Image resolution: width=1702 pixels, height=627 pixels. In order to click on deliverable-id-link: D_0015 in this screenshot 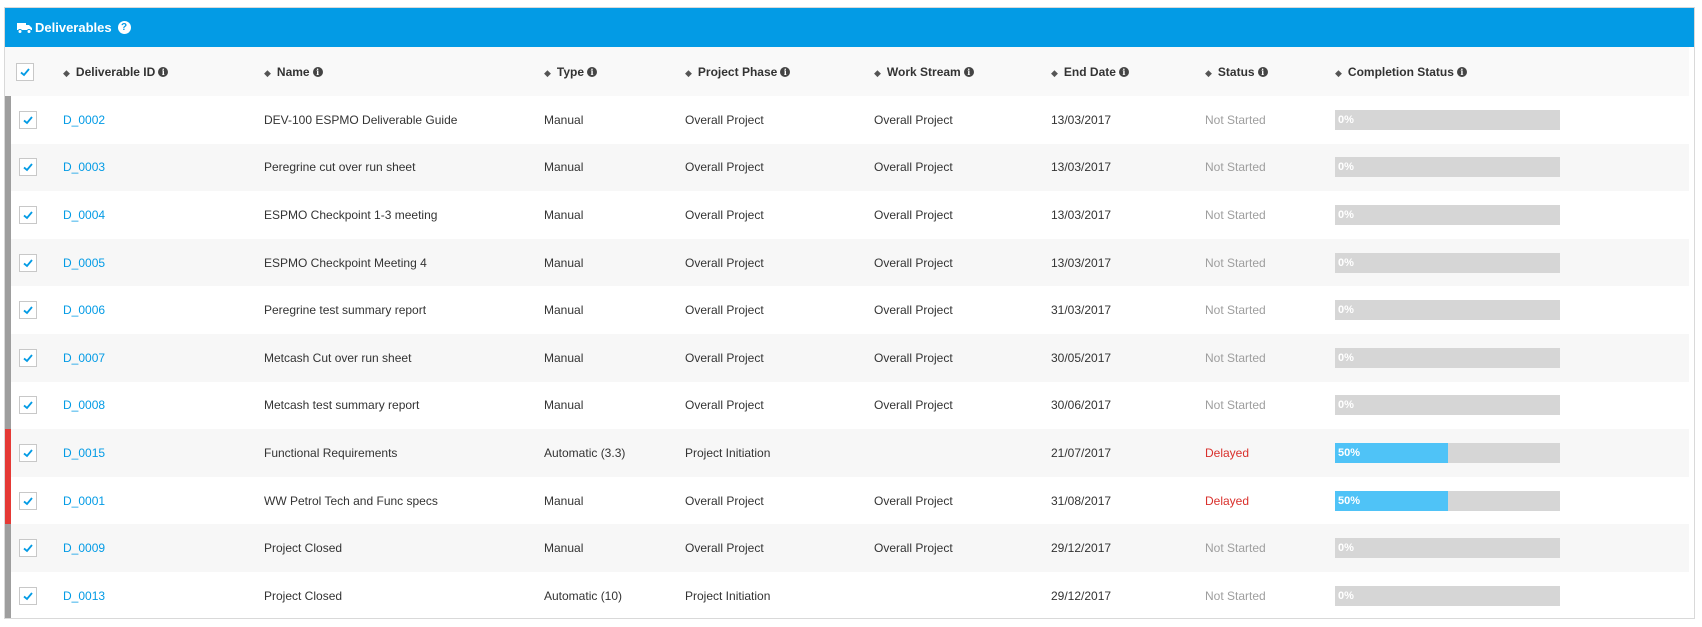, I will do `click(84, 453)`.